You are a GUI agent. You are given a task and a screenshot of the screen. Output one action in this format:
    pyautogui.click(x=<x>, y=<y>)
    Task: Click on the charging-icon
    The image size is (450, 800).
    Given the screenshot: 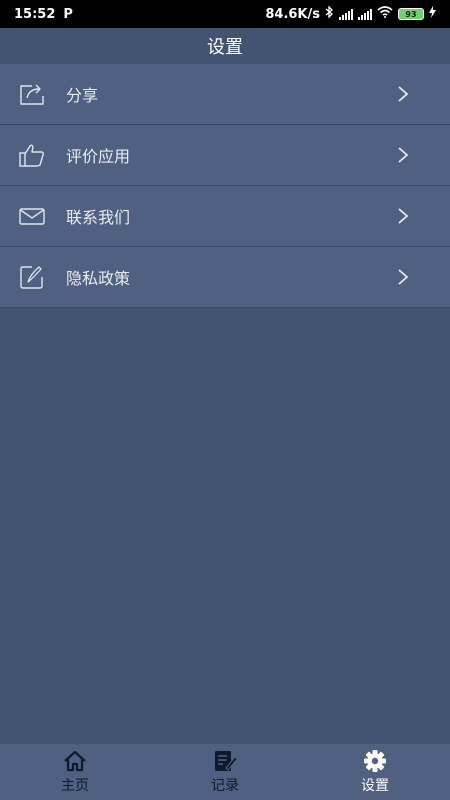 What is the action you would take?
    pyautogui.click(x=432, y=14)
    